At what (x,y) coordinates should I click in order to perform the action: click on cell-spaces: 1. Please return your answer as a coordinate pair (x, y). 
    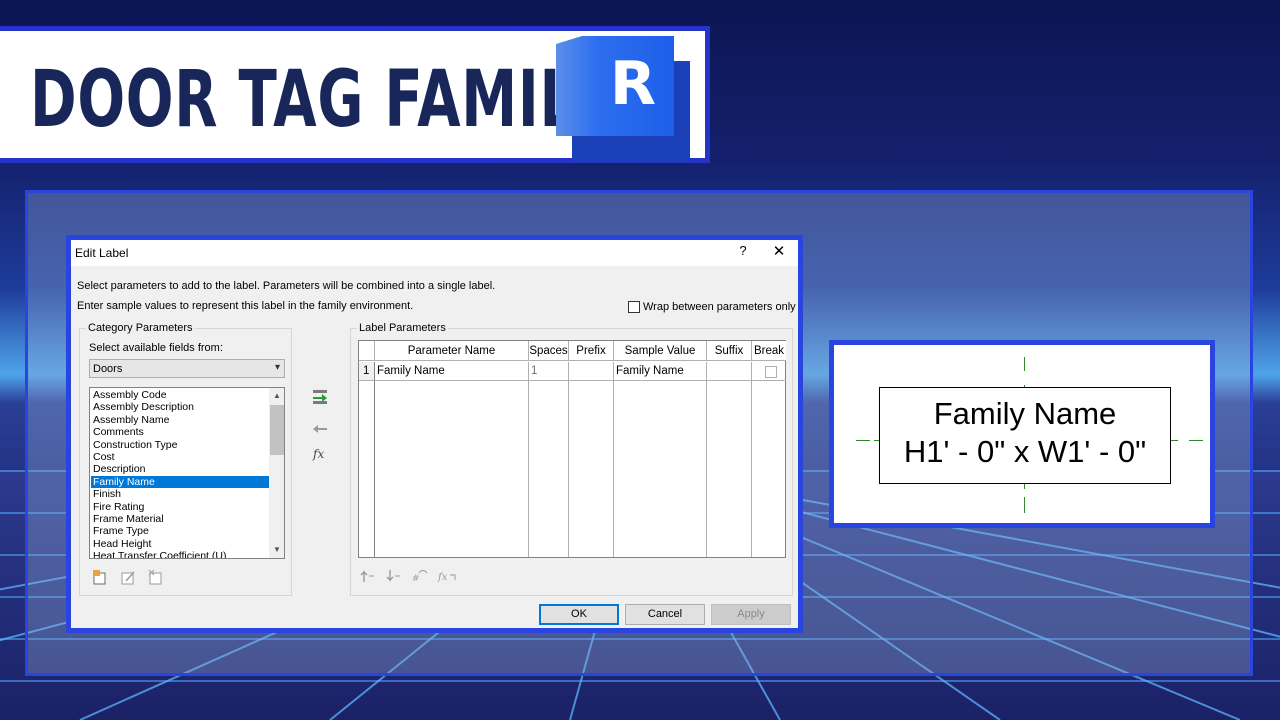
    Looking at the image, I should click on (549, 371).